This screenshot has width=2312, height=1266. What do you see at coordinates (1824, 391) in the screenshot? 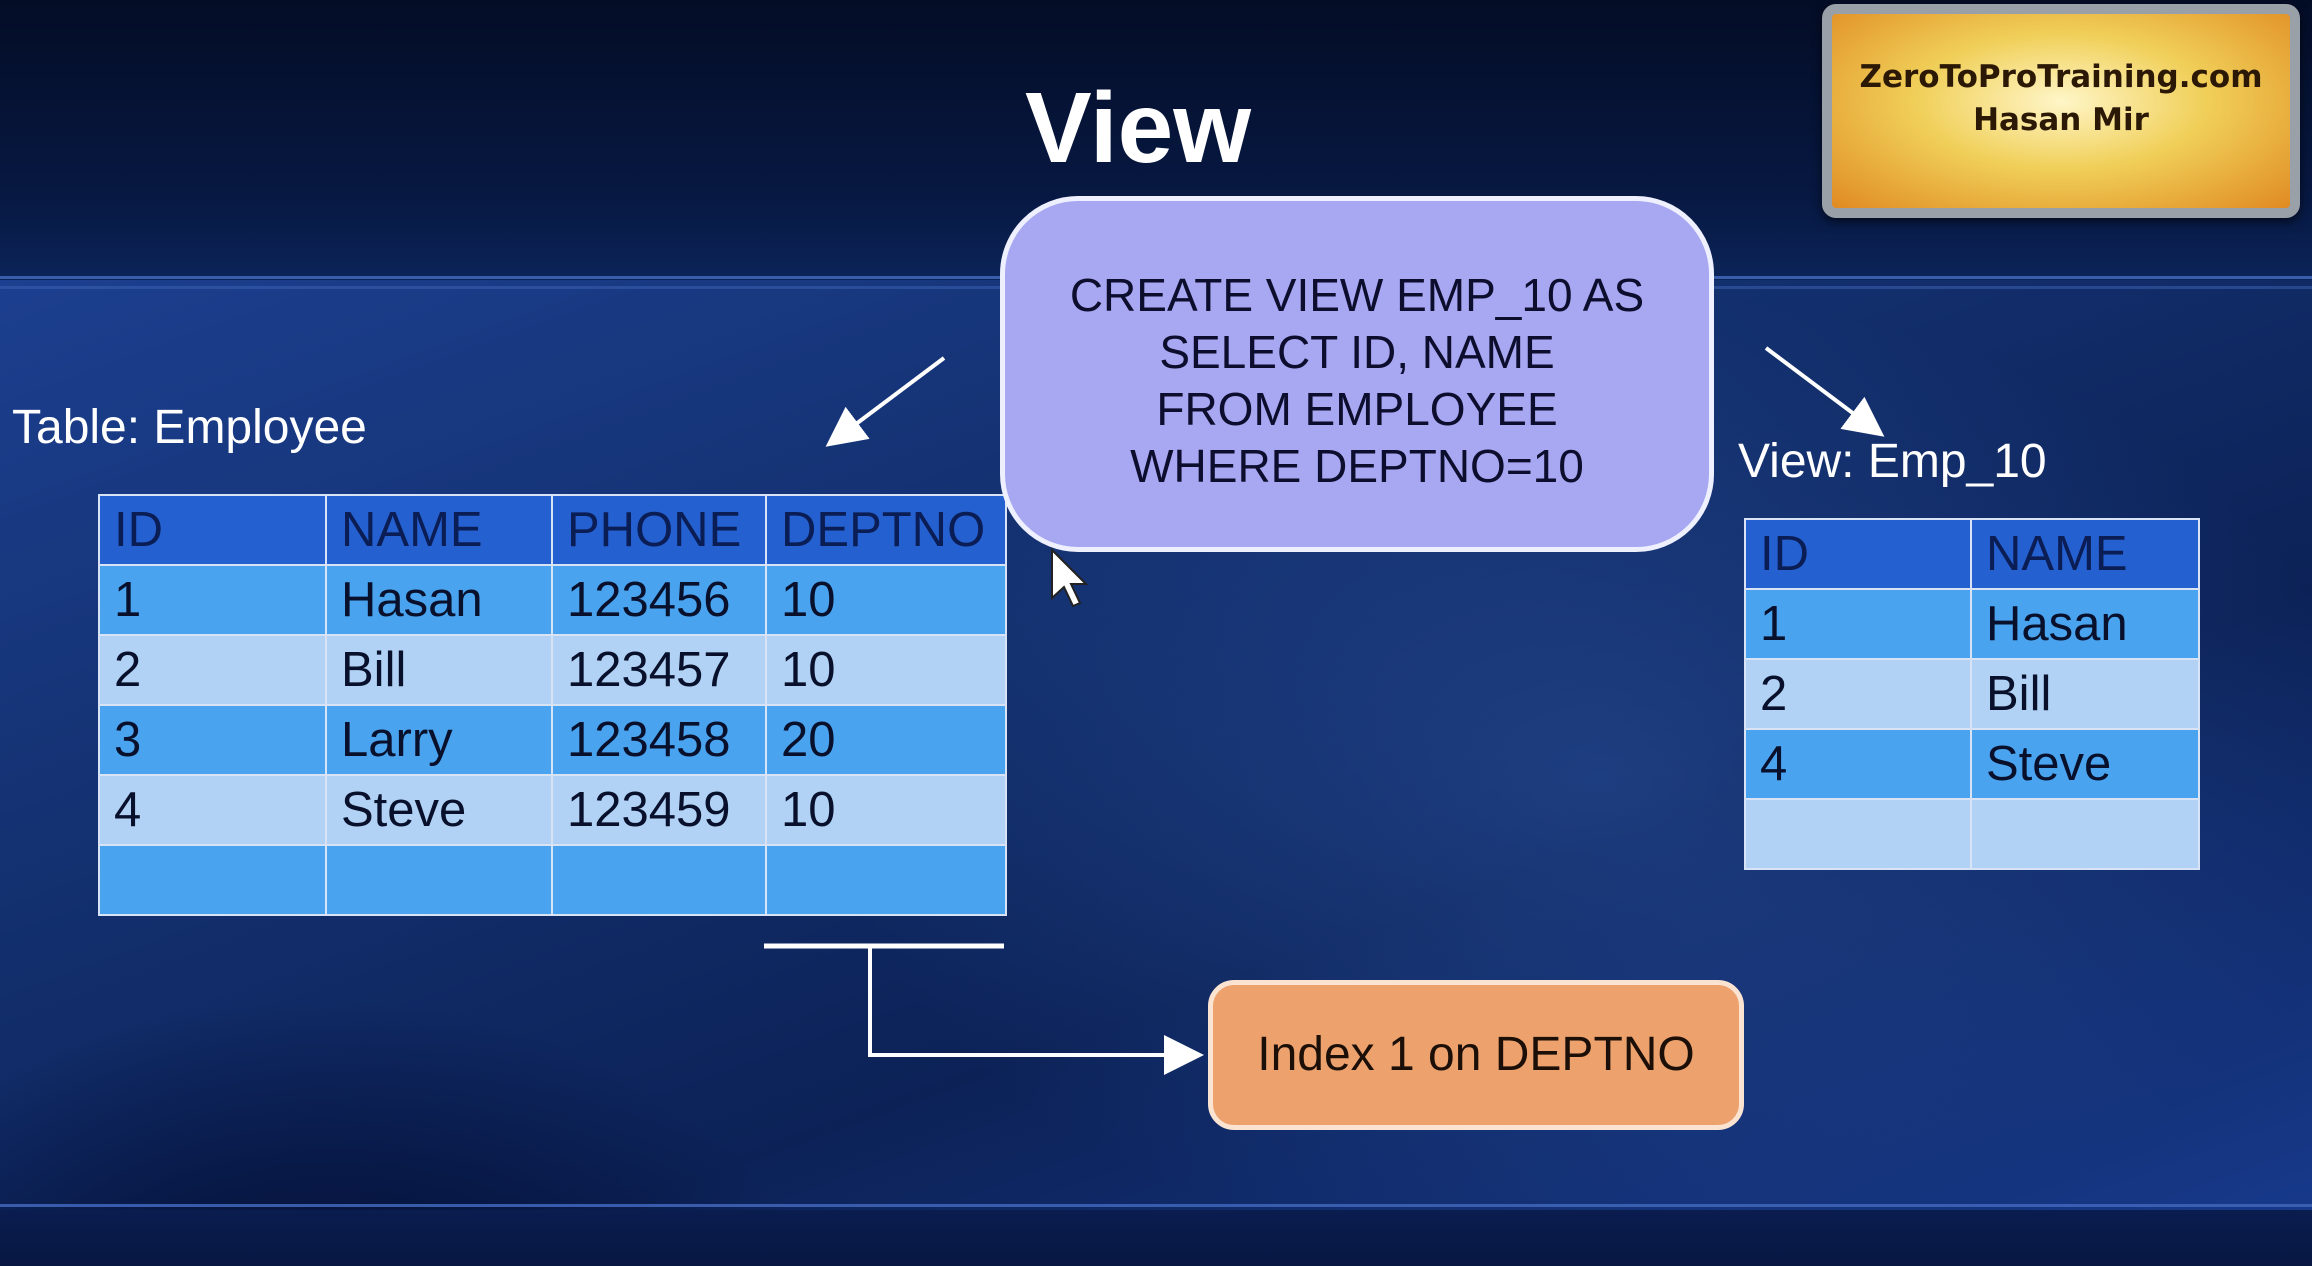
I see `arrow-to-view-table` at bounding box center [1824, 391].